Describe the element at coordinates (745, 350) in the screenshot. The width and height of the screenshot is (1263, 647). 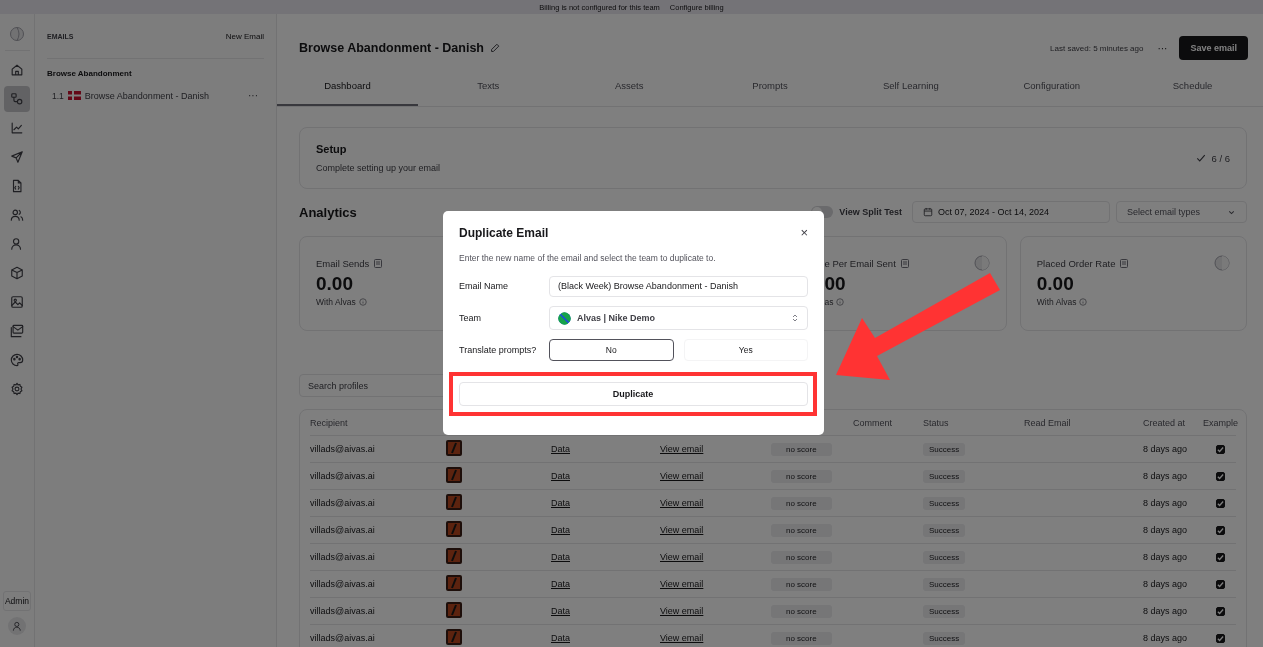
I see `translate-option: Yes` at that location.